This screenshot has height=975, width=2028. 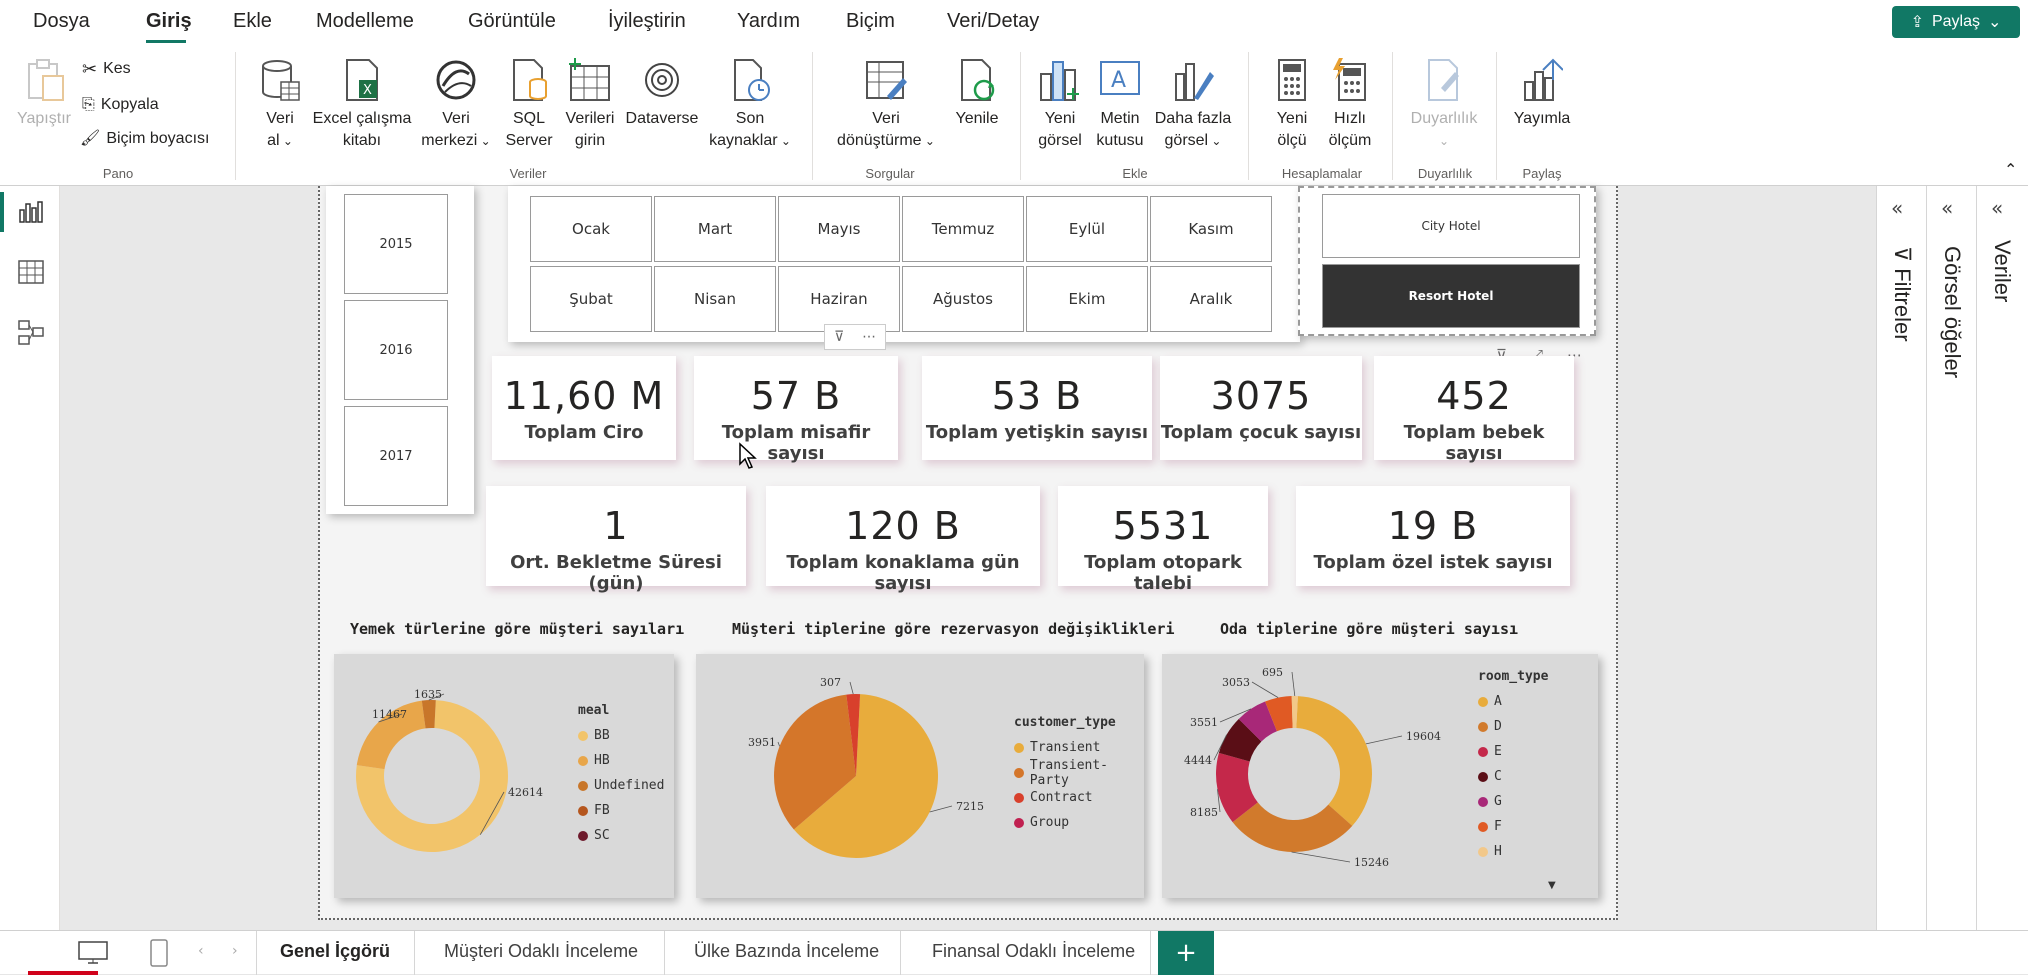 What do you see at coordinates (1513, 851) in the screenshot?
I see `legend-item-h: H` at bounding box center [1513, 851].